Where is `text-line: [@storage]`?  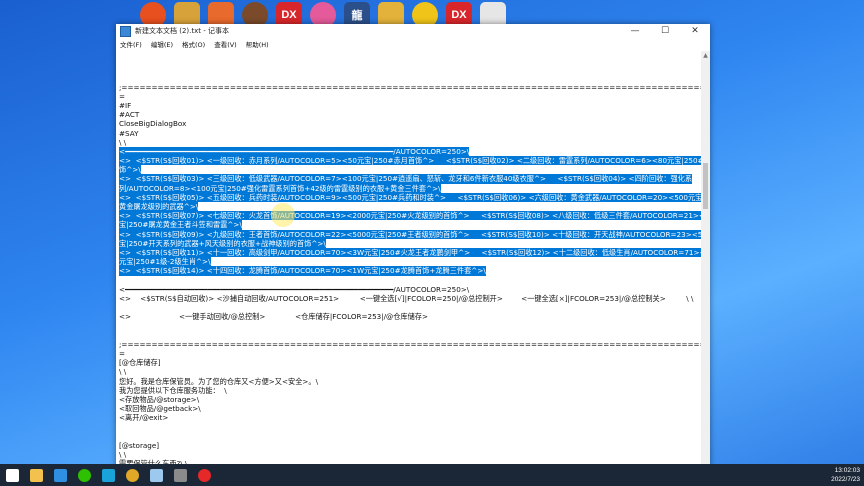
text-line: [@storage] is located at coordinates (139, 445).